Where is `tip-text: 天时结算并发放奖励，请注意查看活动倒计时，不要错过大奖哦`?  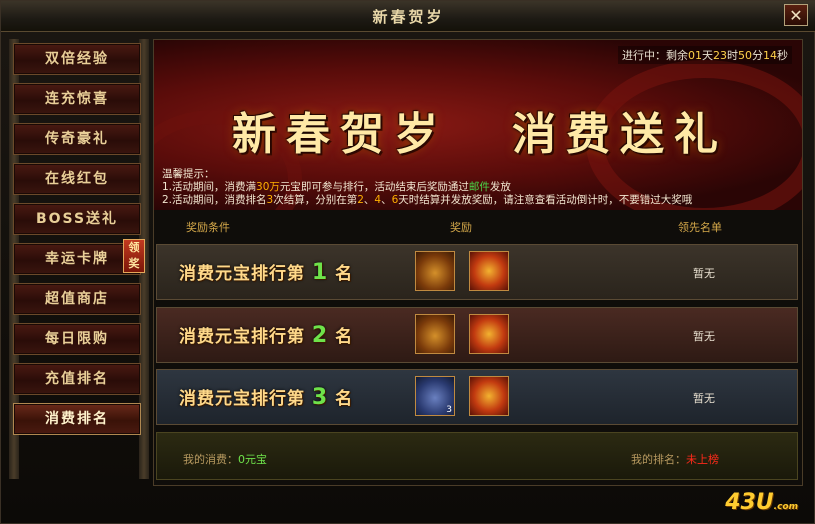 tip-text: 天时结算并发放奖励，请注意查看活动倒计时，不要错过大奖哦 is located at coordinates (545, 200).